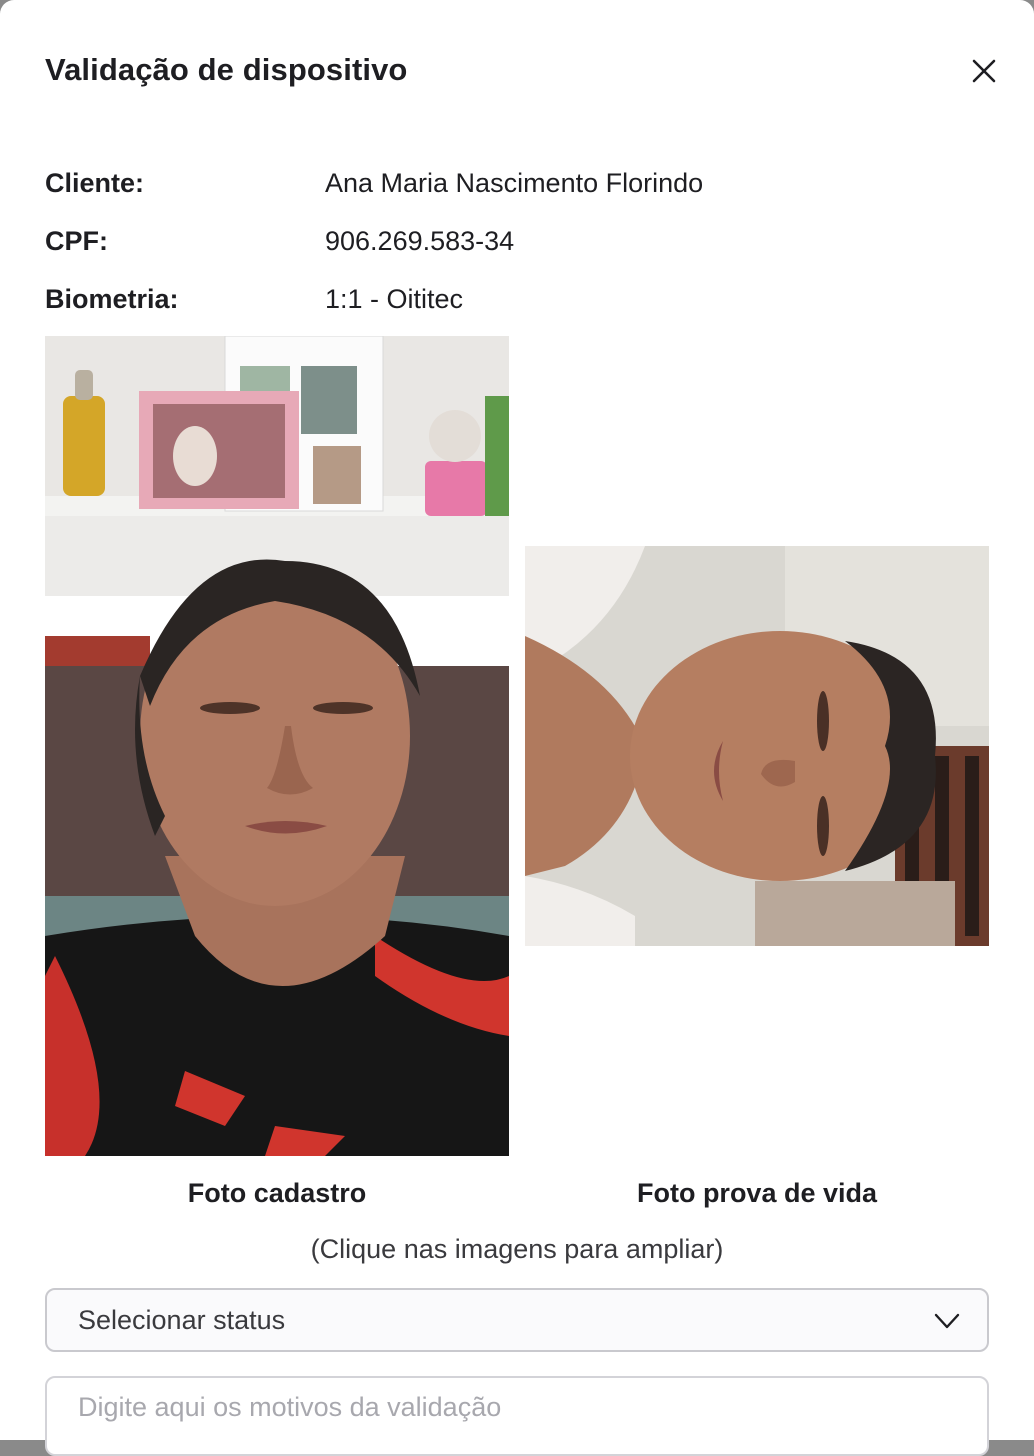 Image resolution: width=1034 pixels, height=1456 pixels. Describe the element at coordinates (226, 69) in the screenshot. I see `modal-title: Validação de dispositivo` at that location.